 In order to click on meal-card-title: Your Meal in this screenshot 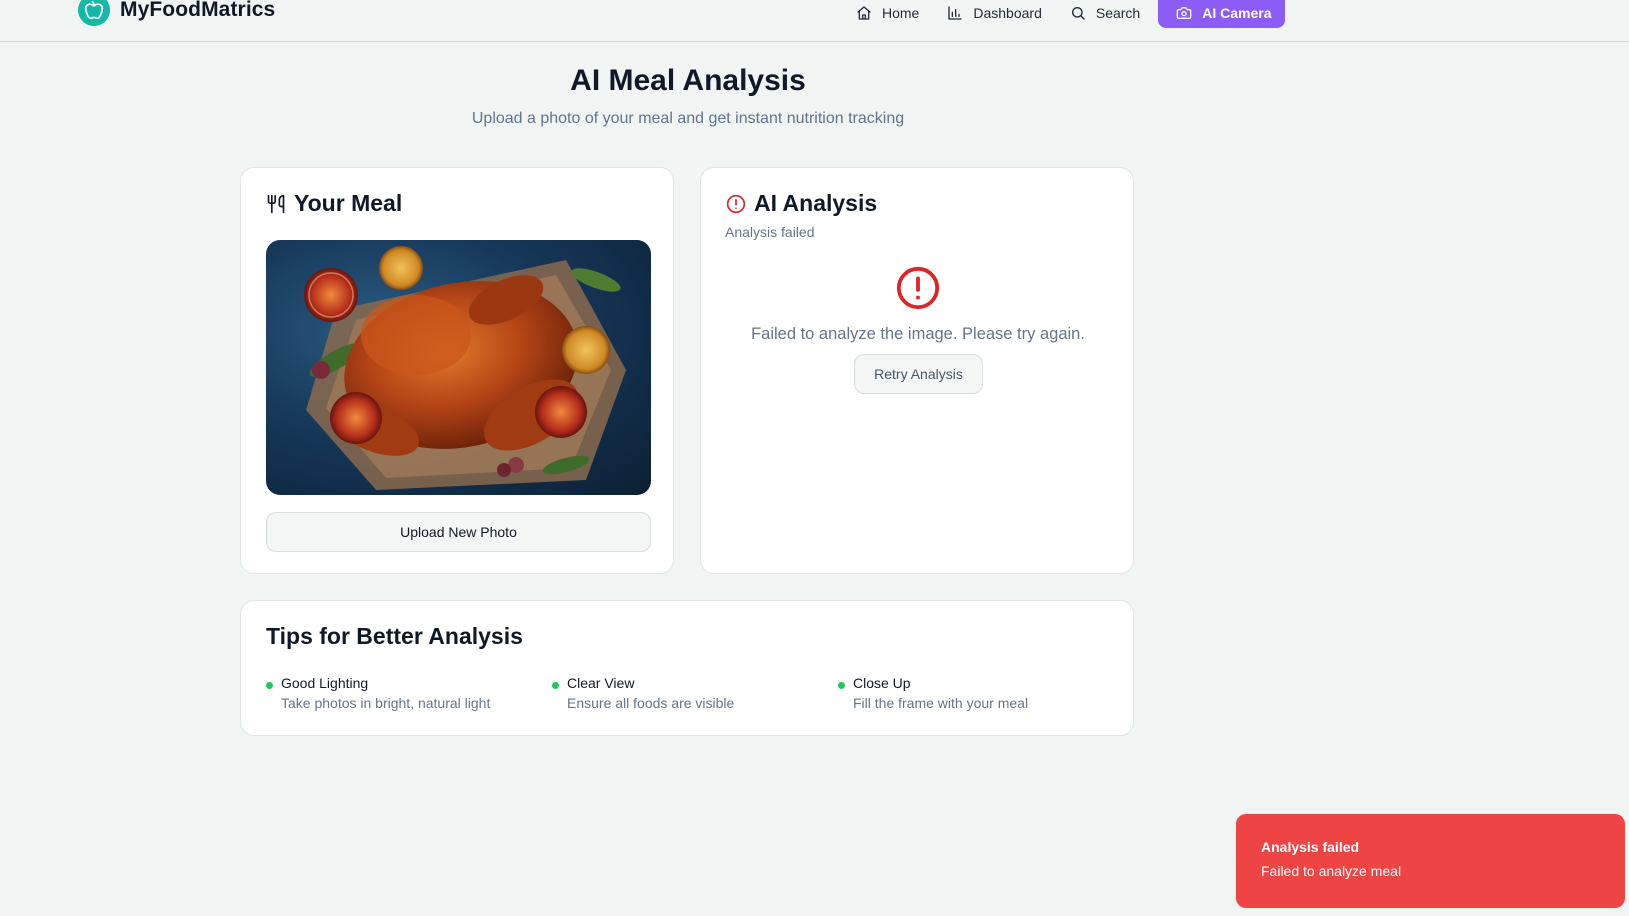, I will do `click(348, 203)`.